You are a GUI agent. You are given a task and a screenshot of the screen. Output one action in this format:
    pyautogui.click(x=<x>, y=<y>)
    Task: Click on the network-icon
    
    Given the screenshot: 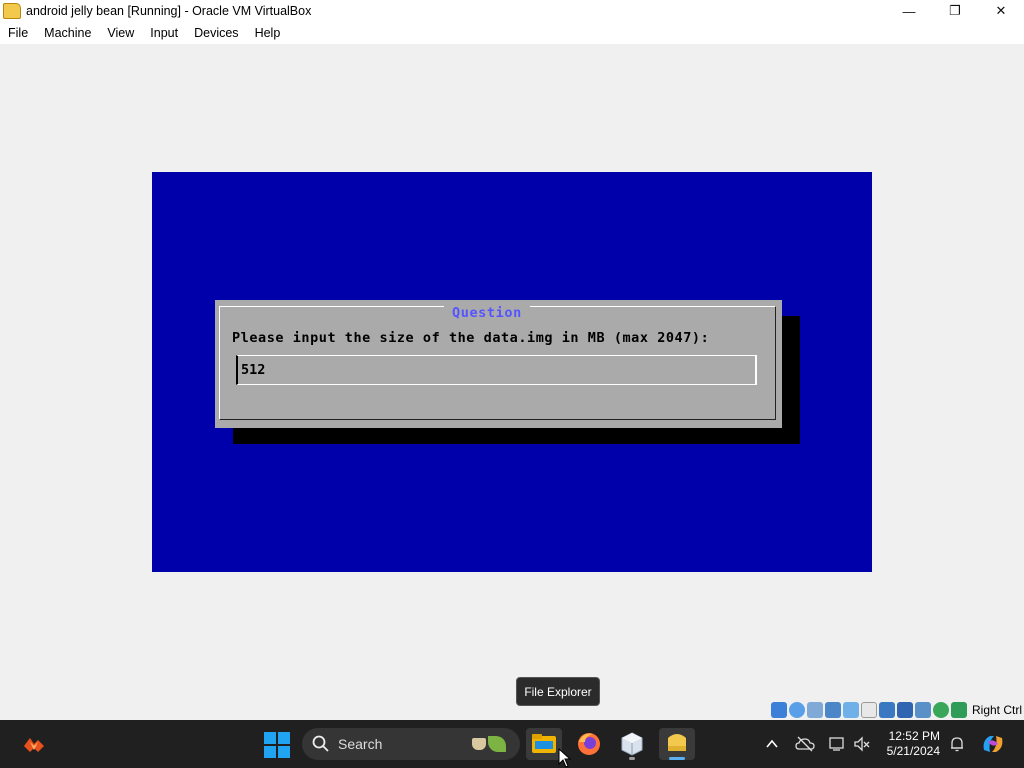 What is the action you would take?
    pyautogui.click(x=832, y=710)
    